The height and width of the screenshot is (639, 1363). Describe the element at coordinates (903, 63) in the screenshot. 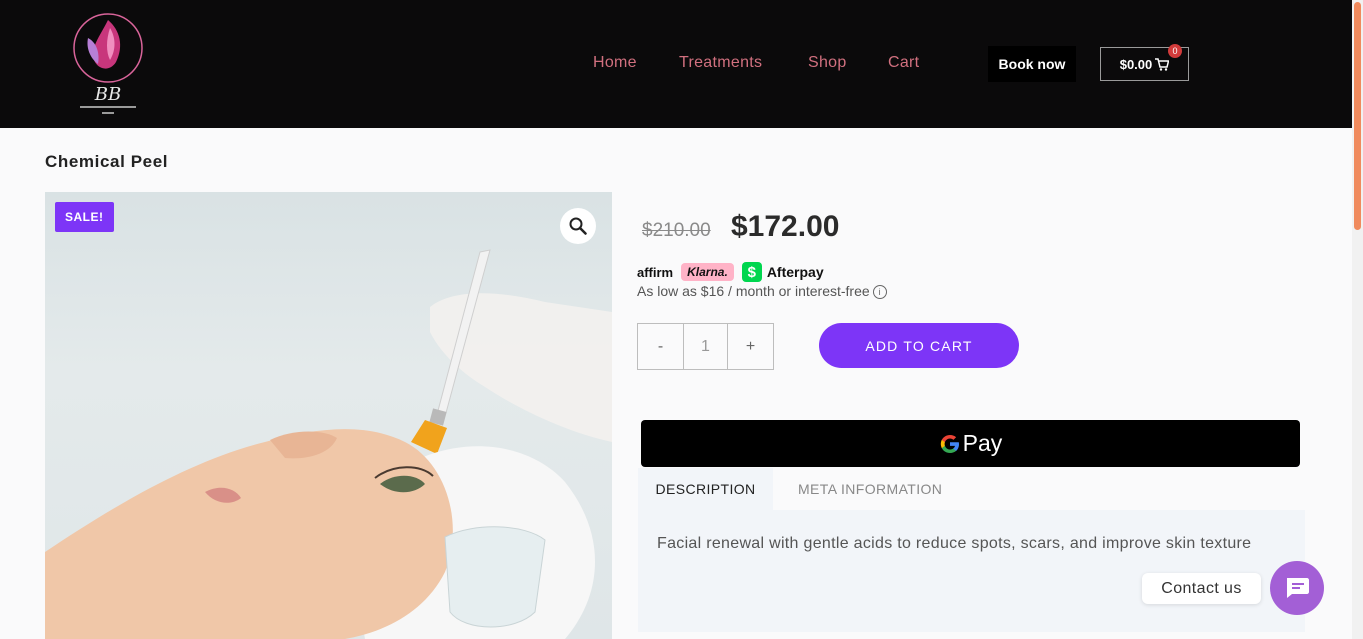

I see `nav-cart: Cart` at that location.